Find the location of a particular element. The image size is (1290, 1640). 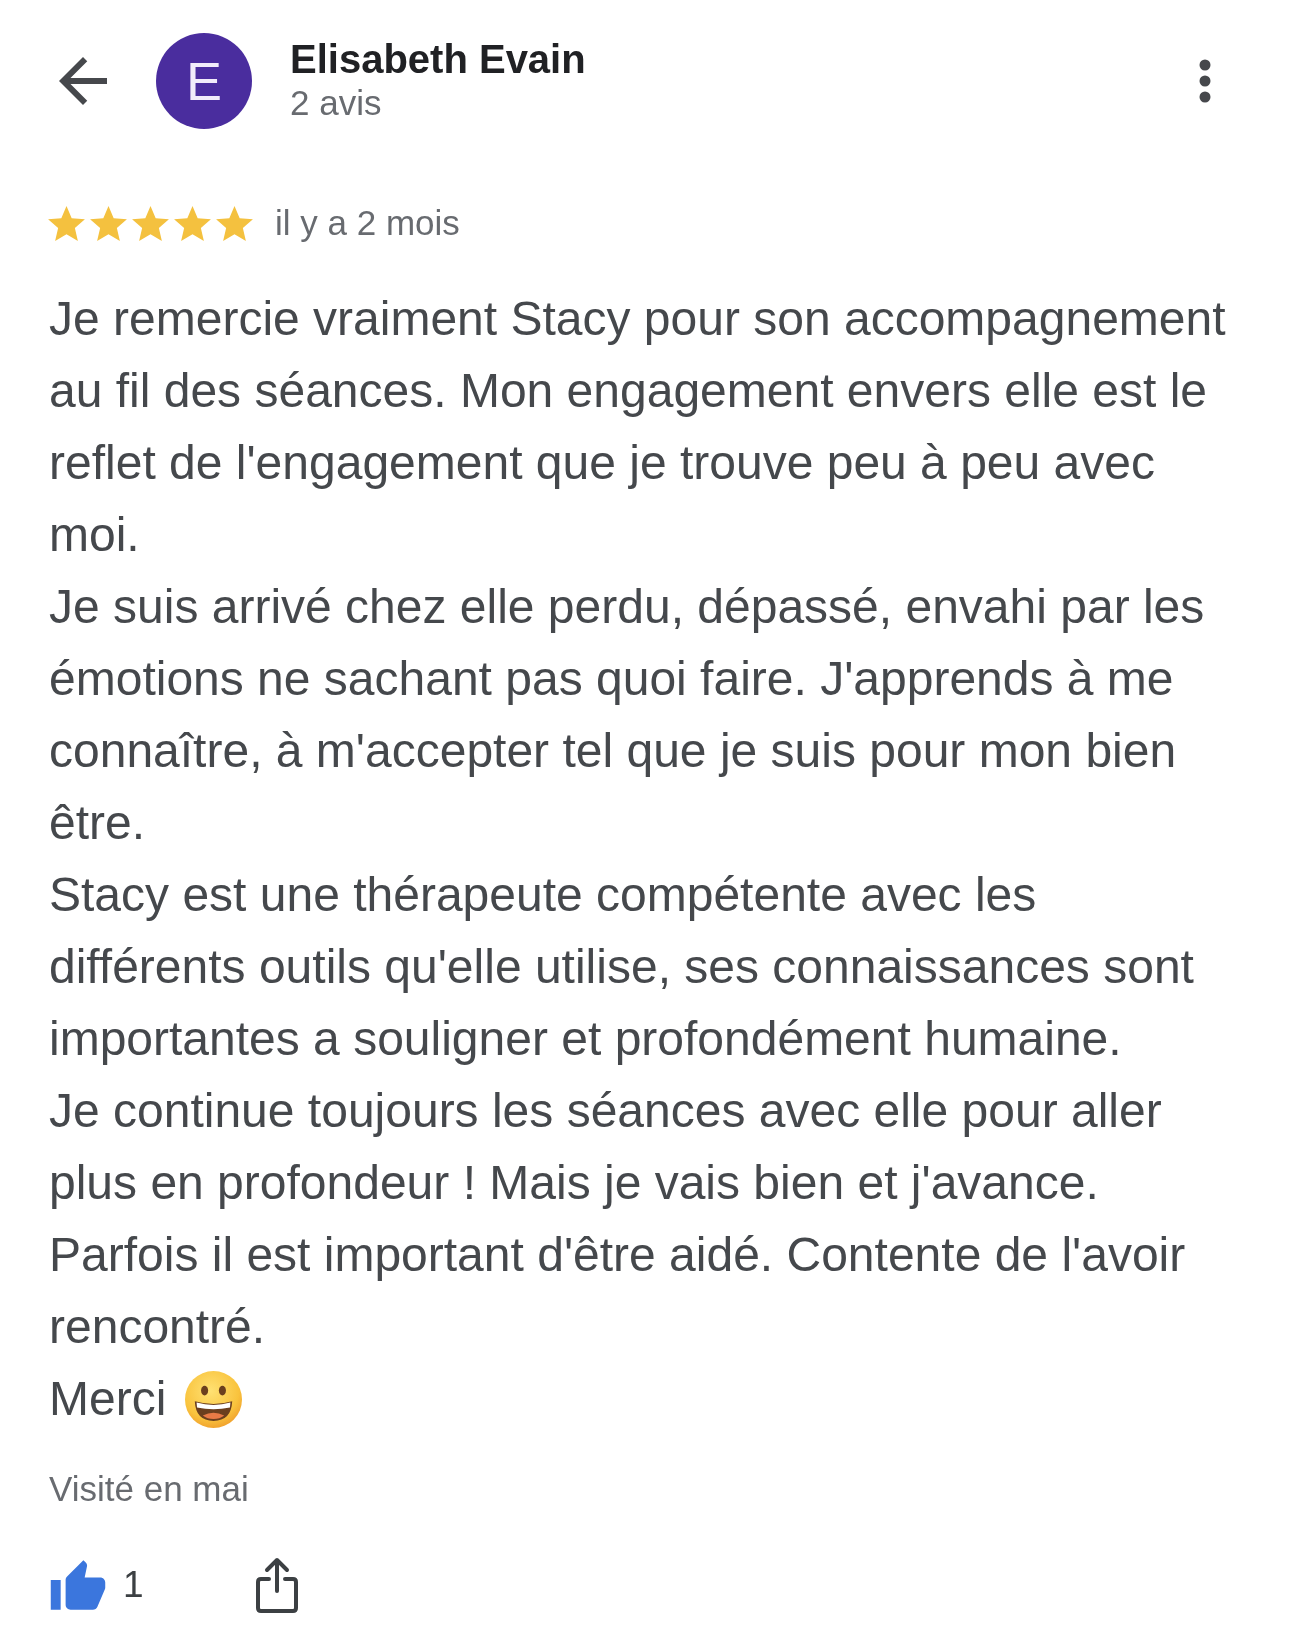

like-button: 1 is located at coordinates (96, 1585).